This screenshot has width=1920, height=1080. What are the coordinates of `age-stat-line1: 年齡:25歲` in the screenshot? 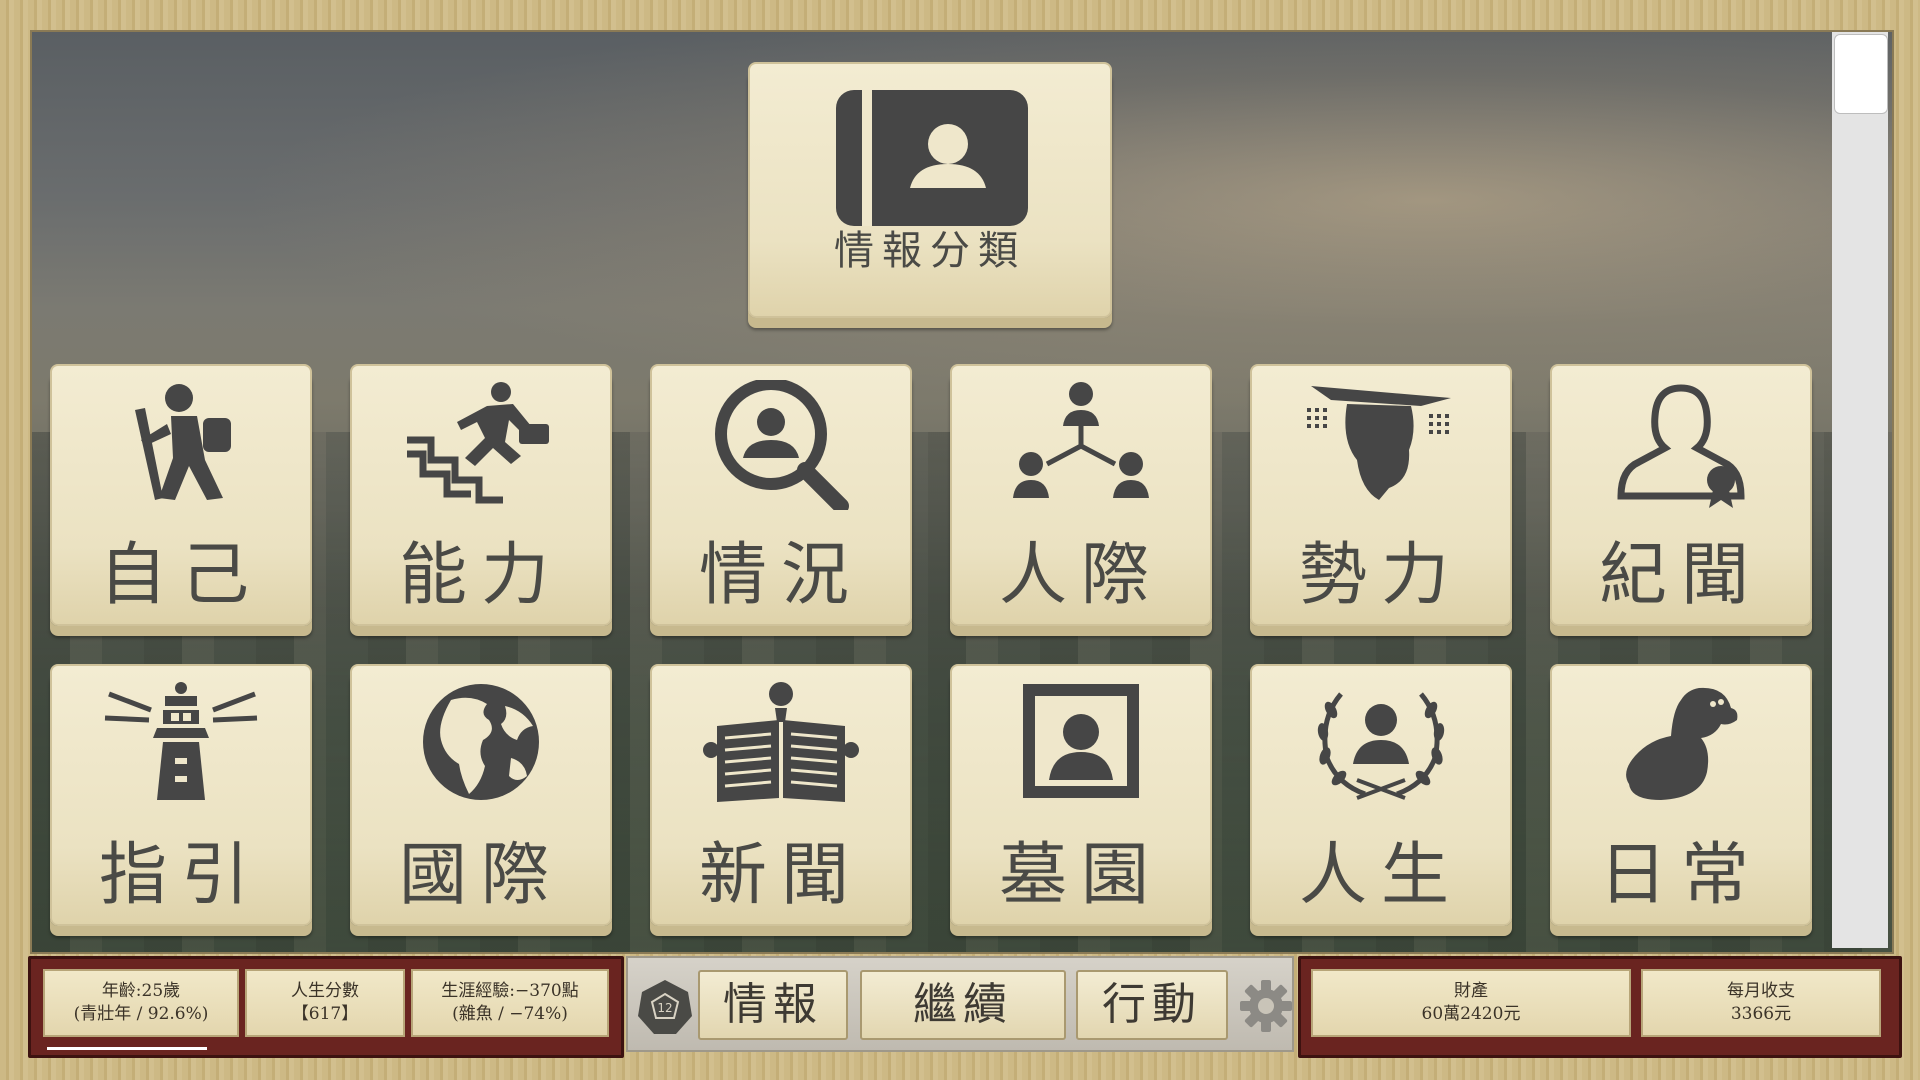 It's located at (141, 991).